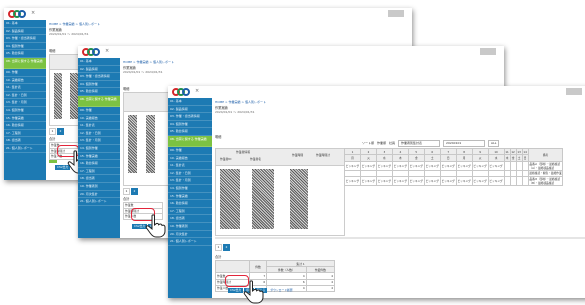 This screenshot has height=305, width=585. I want to click on scope-select: ALL, so click(494, 143).